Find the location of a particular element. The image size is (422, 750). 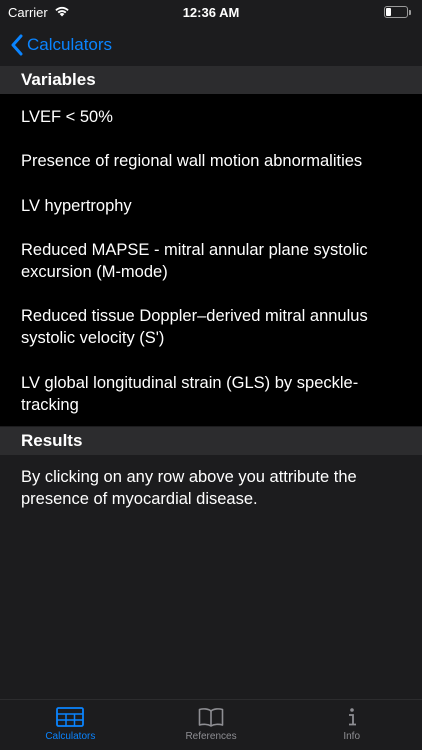

tab-references: References is located at coordinates (211, 725).